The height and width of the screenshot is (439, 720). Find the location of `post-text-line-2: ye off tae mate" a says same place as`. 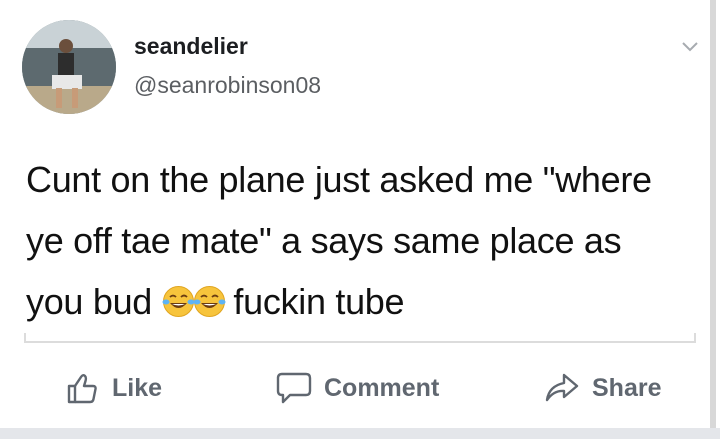

post-text-line-2: ye off tae mate" a says same place as is located at coordinates (324, 240).